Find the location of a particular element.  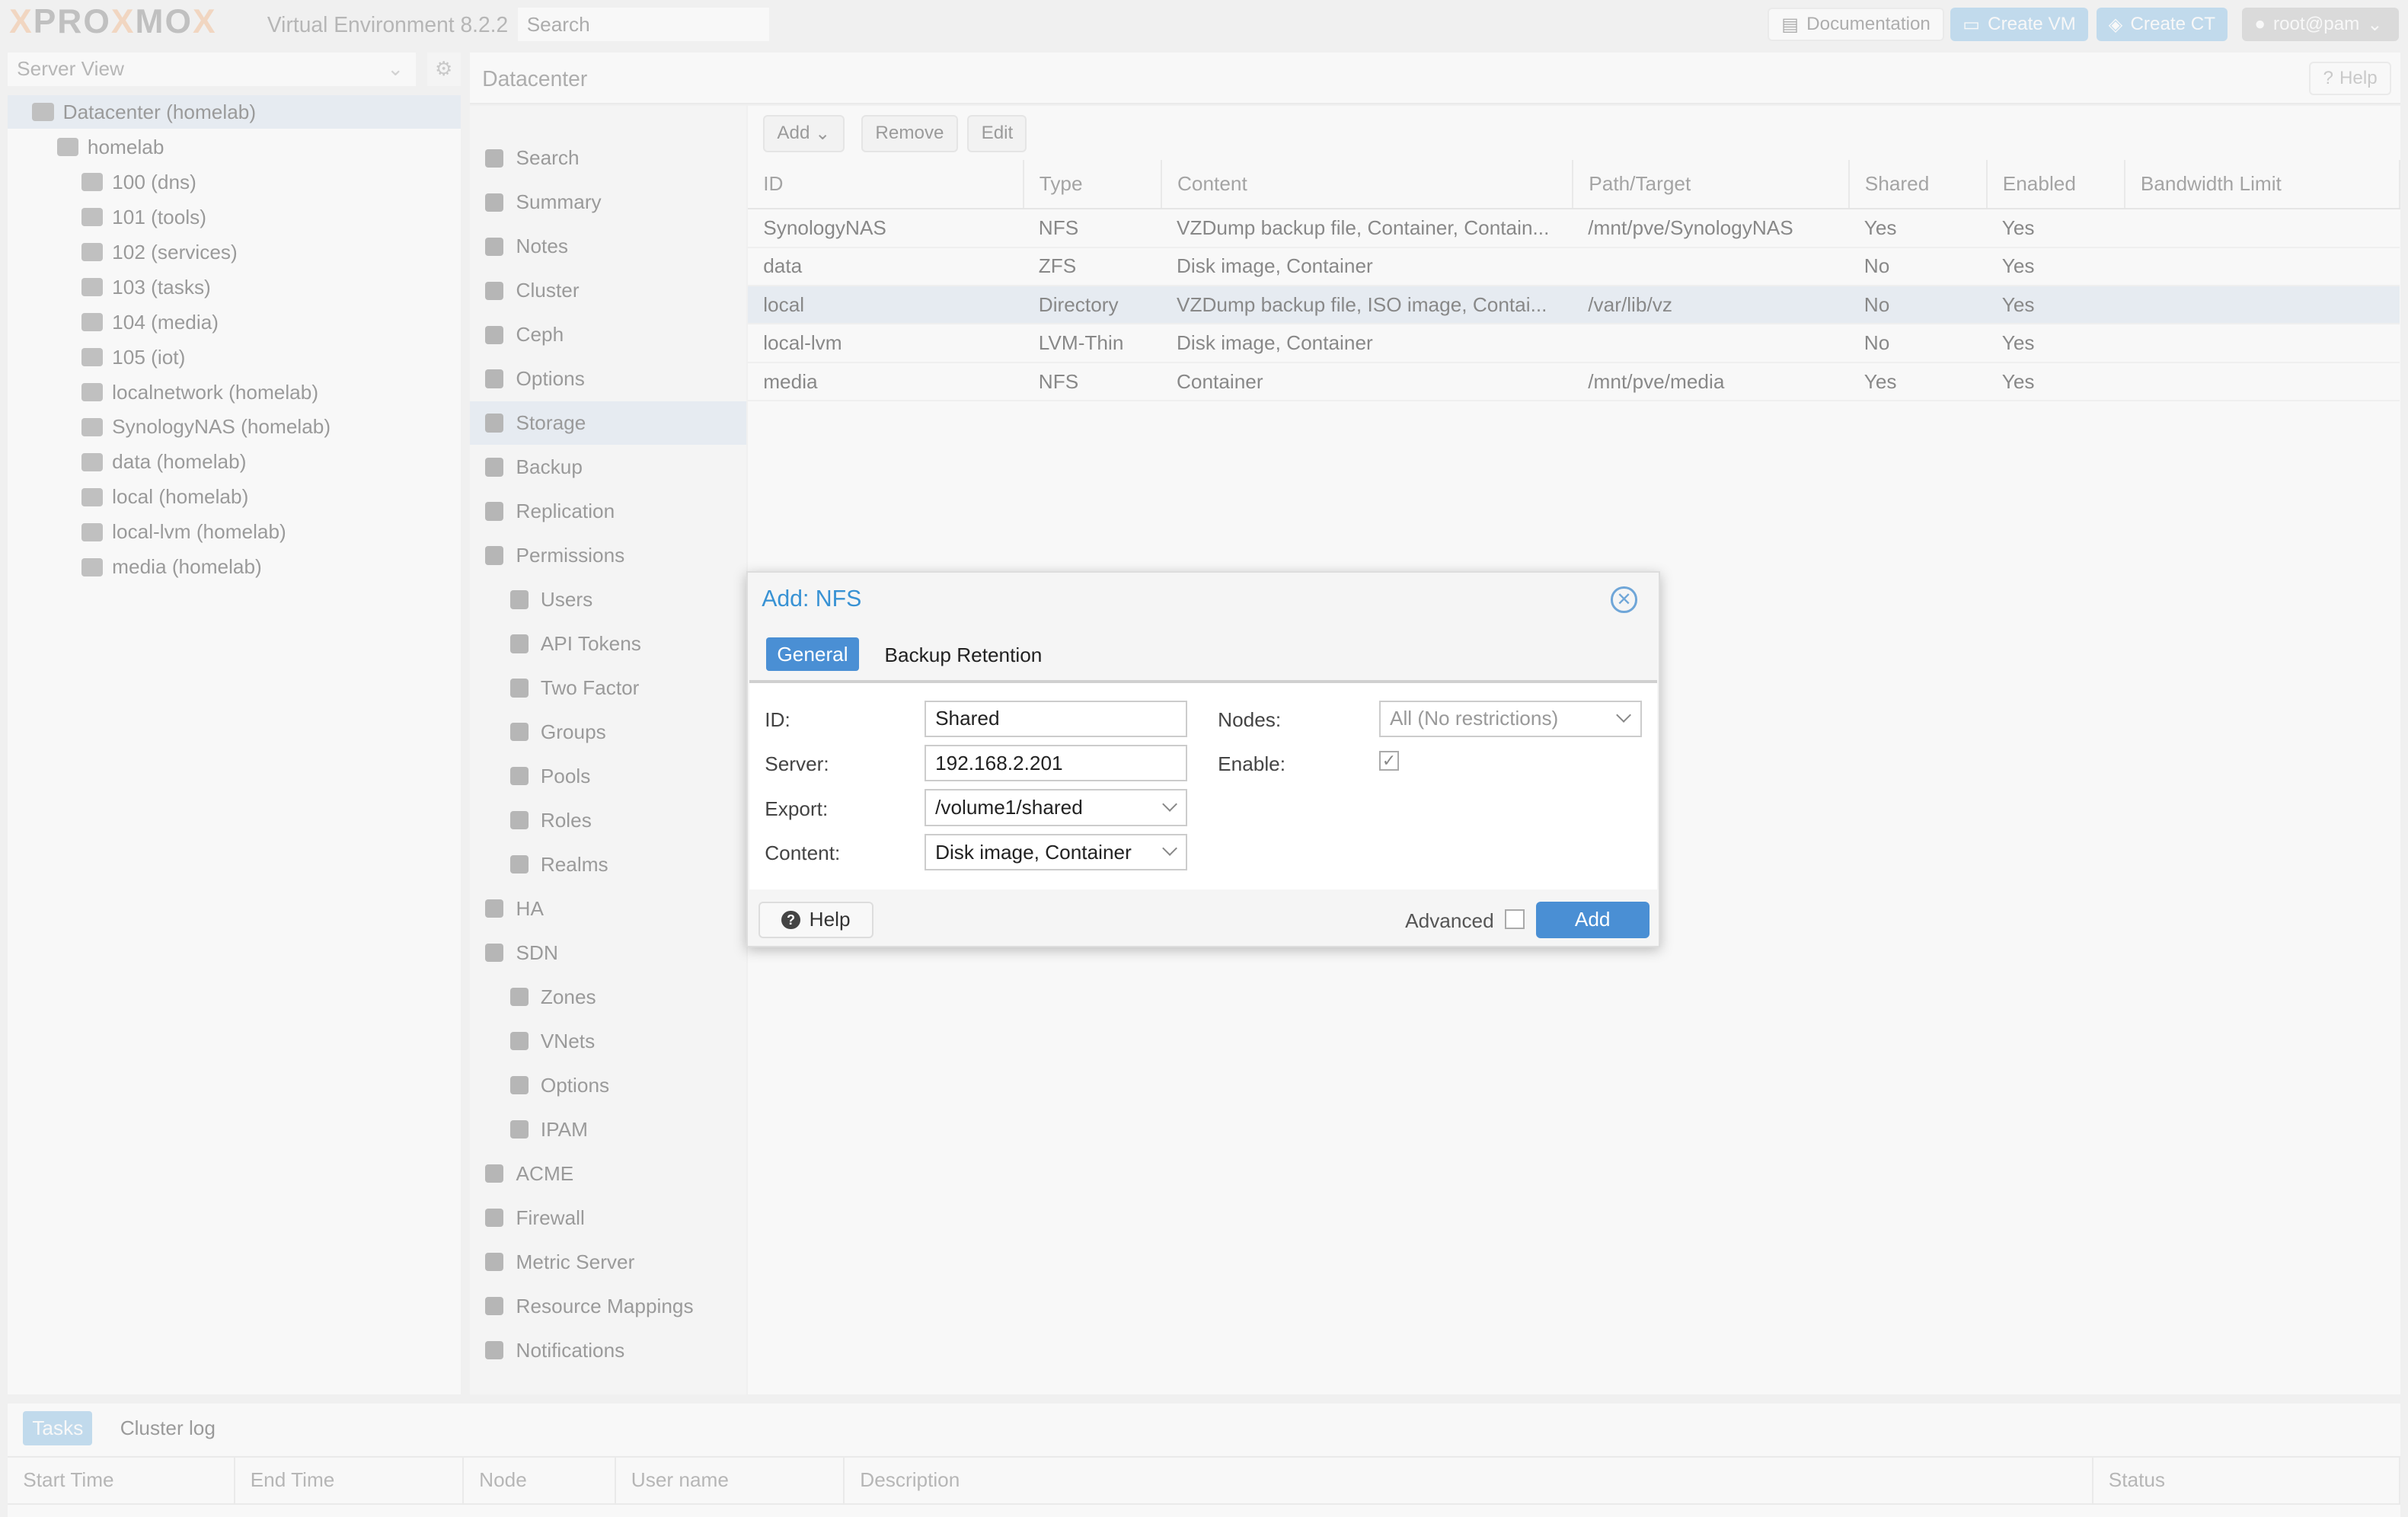

enable-label: Enable: is located at coordinates (1252, 764).